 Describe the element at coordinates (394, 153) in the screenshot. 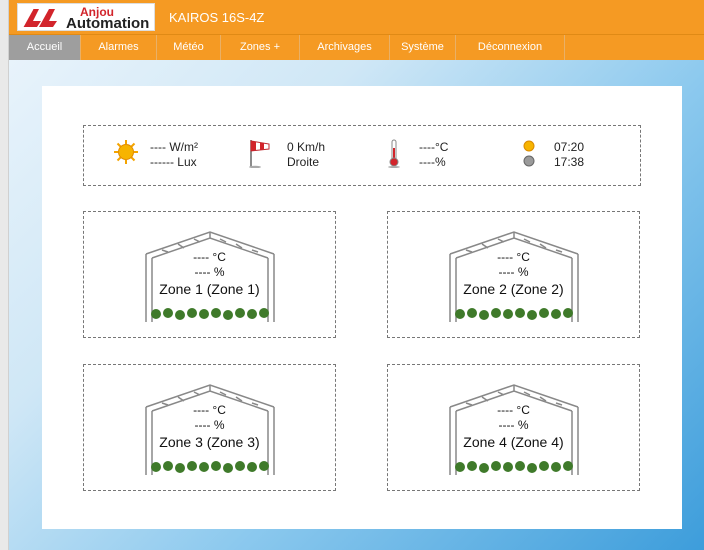

I see `thermometer-icon` at that location.